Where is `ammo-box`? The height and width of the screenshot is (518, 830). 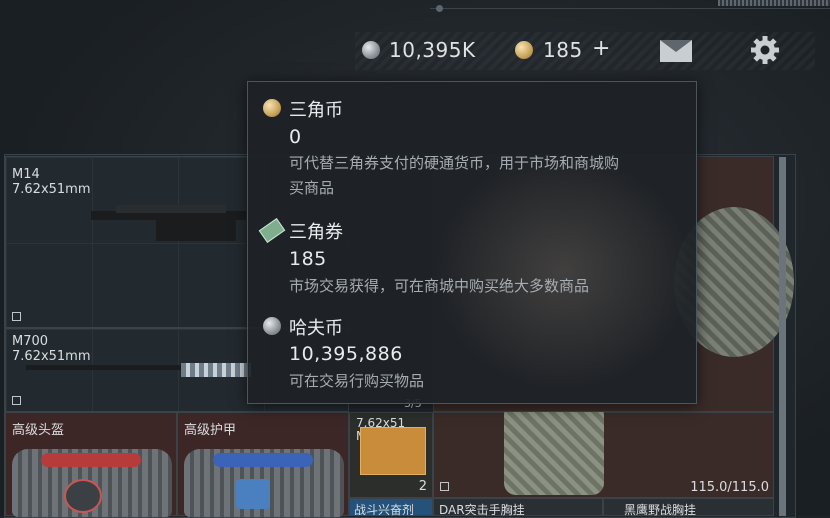 ammo-box is located at coordinates (393, 451).